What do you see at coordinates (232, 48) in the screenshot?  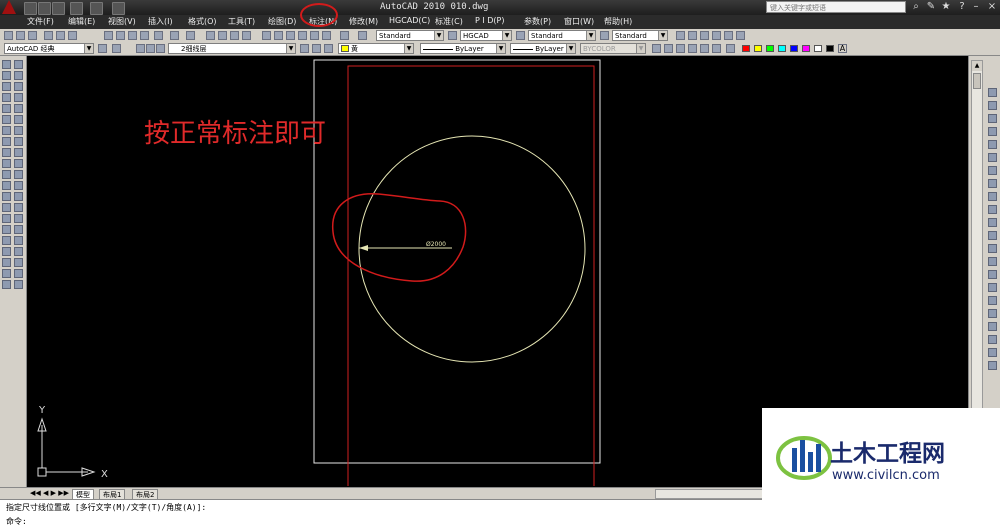 I see `layer-select: 2细线层 ▼` at bounding box center [232, 48].